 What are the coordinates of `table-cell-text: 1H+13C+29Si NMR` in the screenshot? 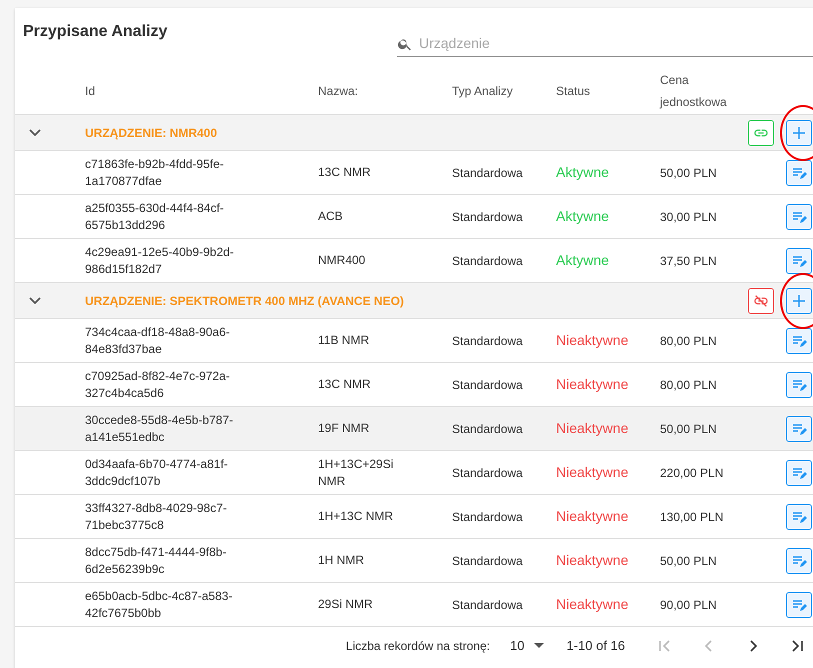 It's located at (356, 473).